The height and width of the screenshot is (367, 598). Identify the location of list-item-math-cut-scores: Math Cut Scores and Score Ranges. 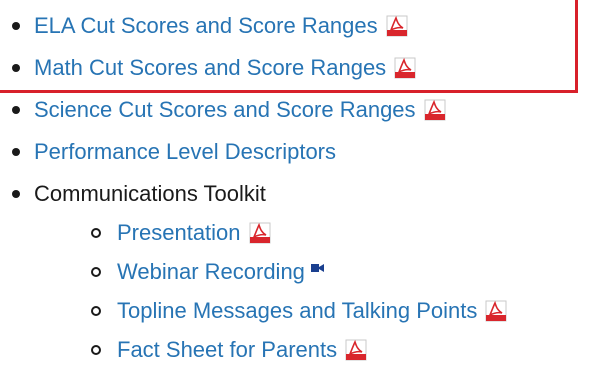
(214, 68).